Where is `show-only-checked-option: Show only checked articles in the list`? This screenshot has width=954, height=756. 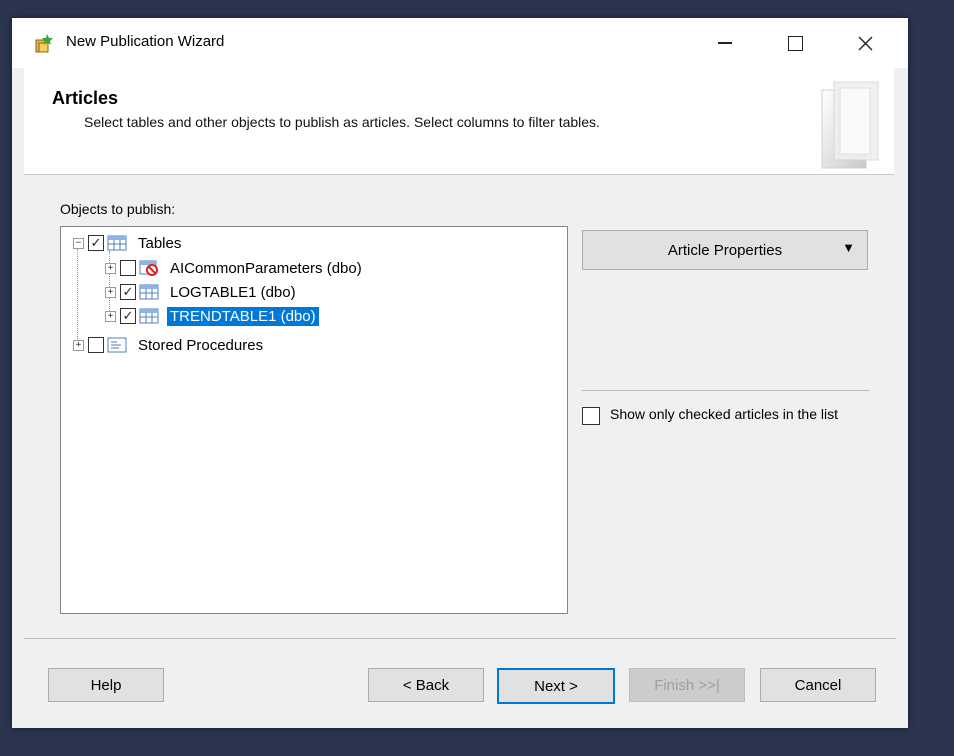 show-only-checked-option: Show only checked articles in the list is located at coordinates (717, 415).